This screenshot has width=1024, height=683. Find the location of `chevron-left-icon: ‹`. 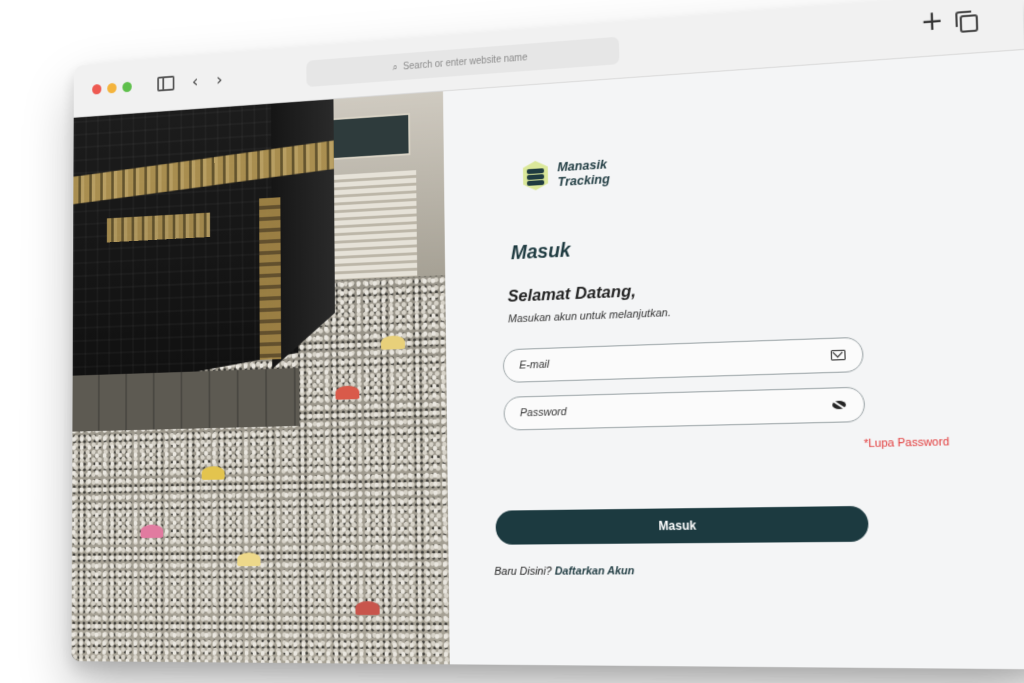

chevron-left-icon: ‹ is located at coordinates (195, 82).